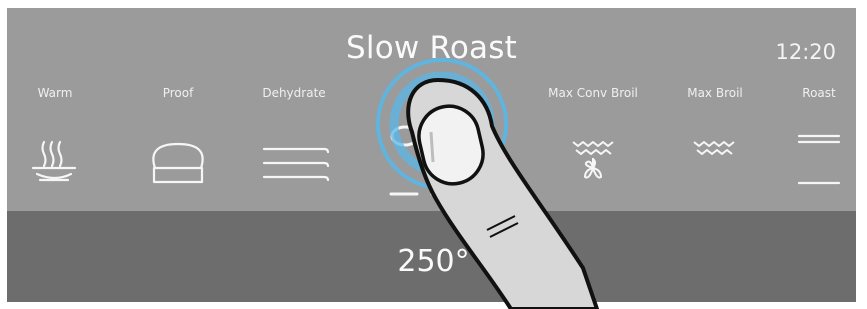  Describe the element at coordinates (296, 164) in the screenshot. I see `dehydrate-racks-icon` at that location.